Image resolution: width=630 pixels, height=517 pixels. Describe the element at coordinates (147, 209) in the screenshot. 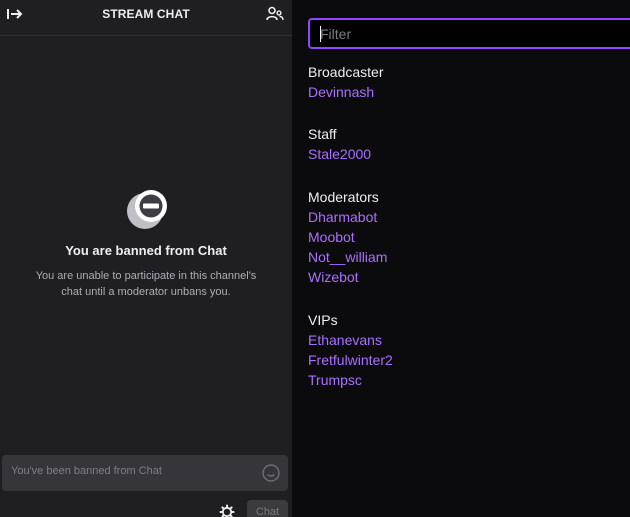

I see `ban-icon` at that location.